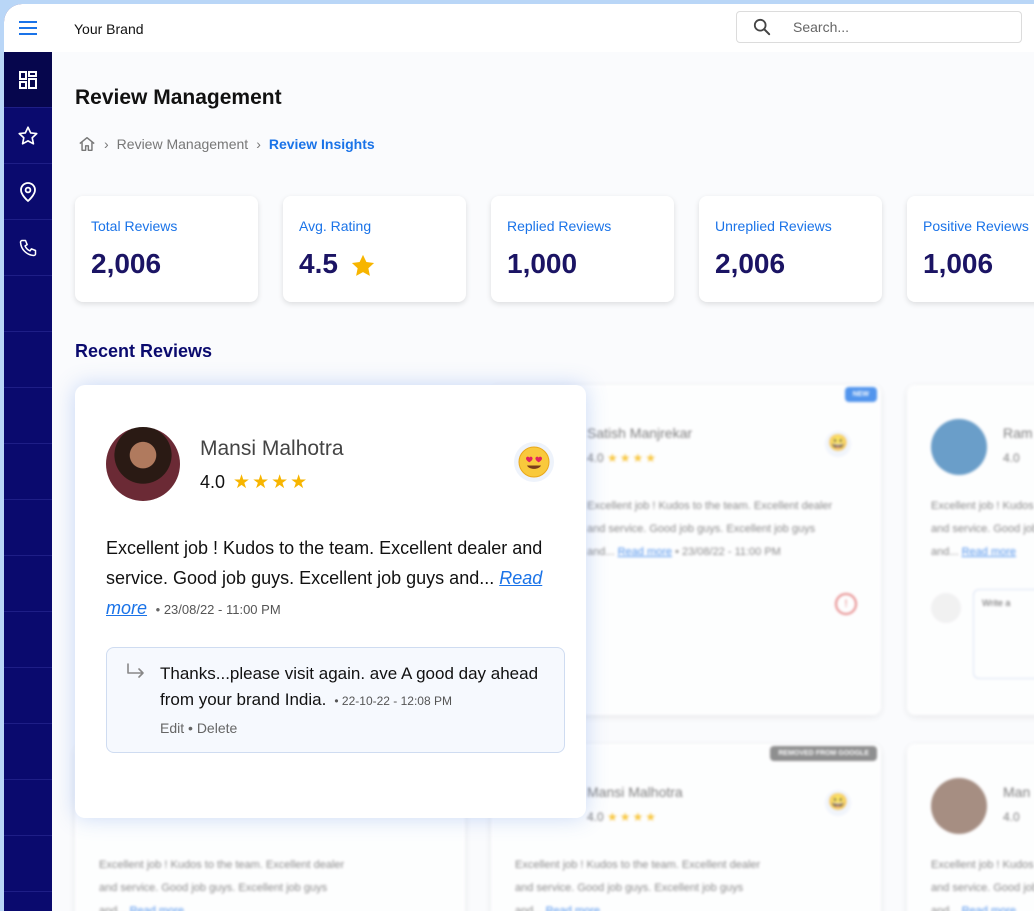 This screenshot has width=1034, height=911. What do you see at coordinates (543, 28) in the screenshot?
I see `topbar: Your Brand` at bounding box center [543, 28].